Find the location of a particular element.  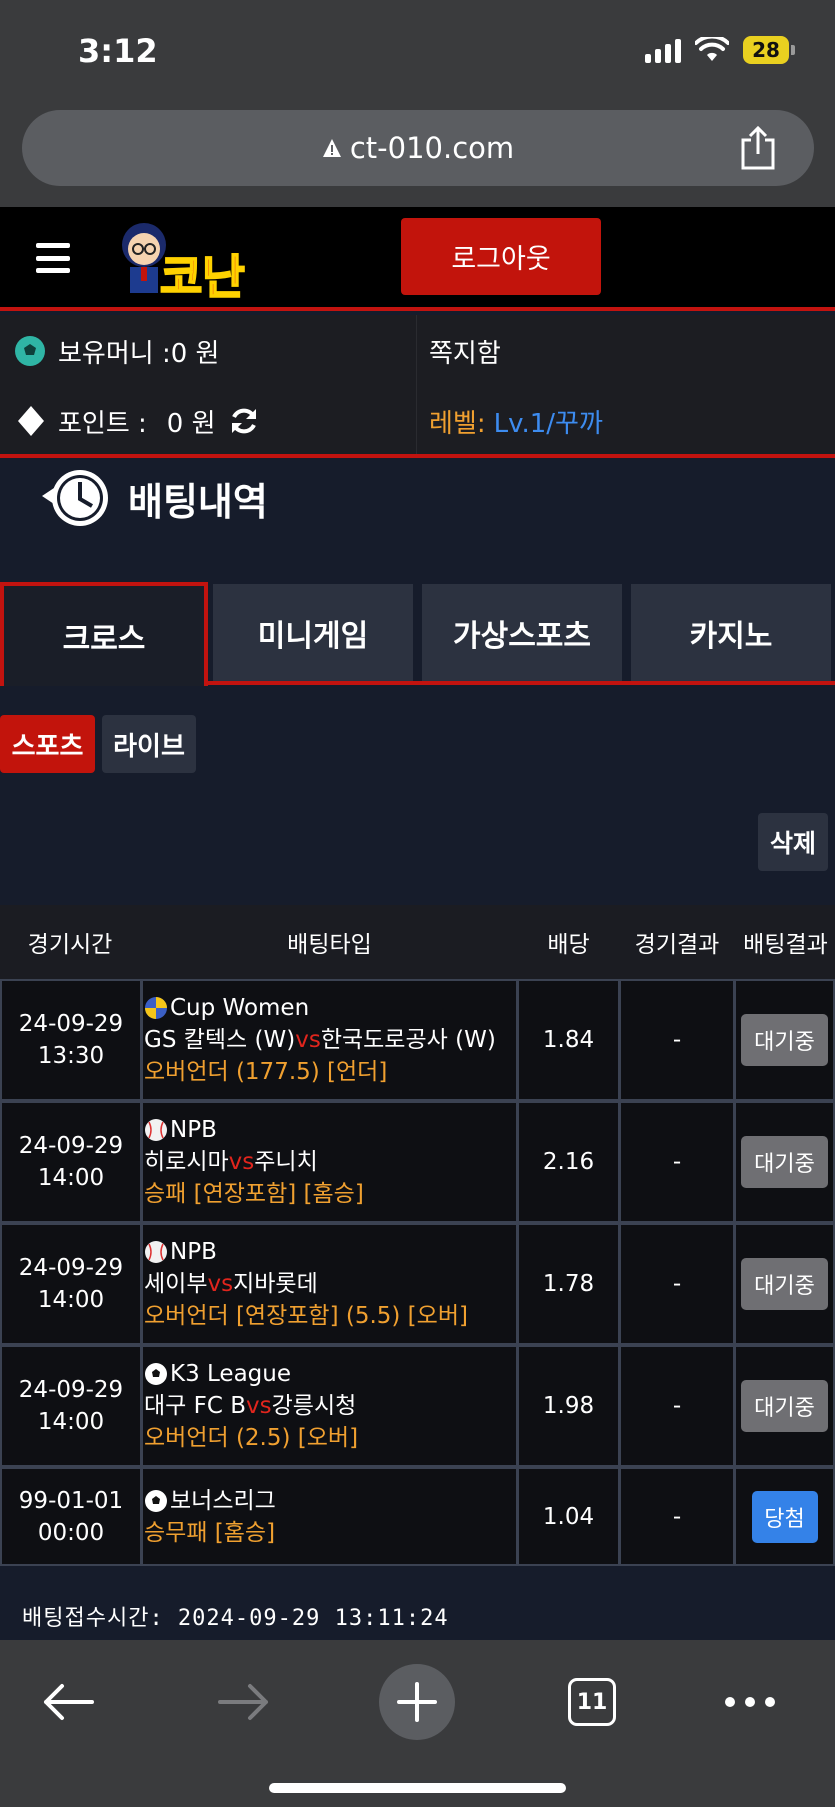

site-header: 코난 로그아웃 is located at coordinates (417, 259).